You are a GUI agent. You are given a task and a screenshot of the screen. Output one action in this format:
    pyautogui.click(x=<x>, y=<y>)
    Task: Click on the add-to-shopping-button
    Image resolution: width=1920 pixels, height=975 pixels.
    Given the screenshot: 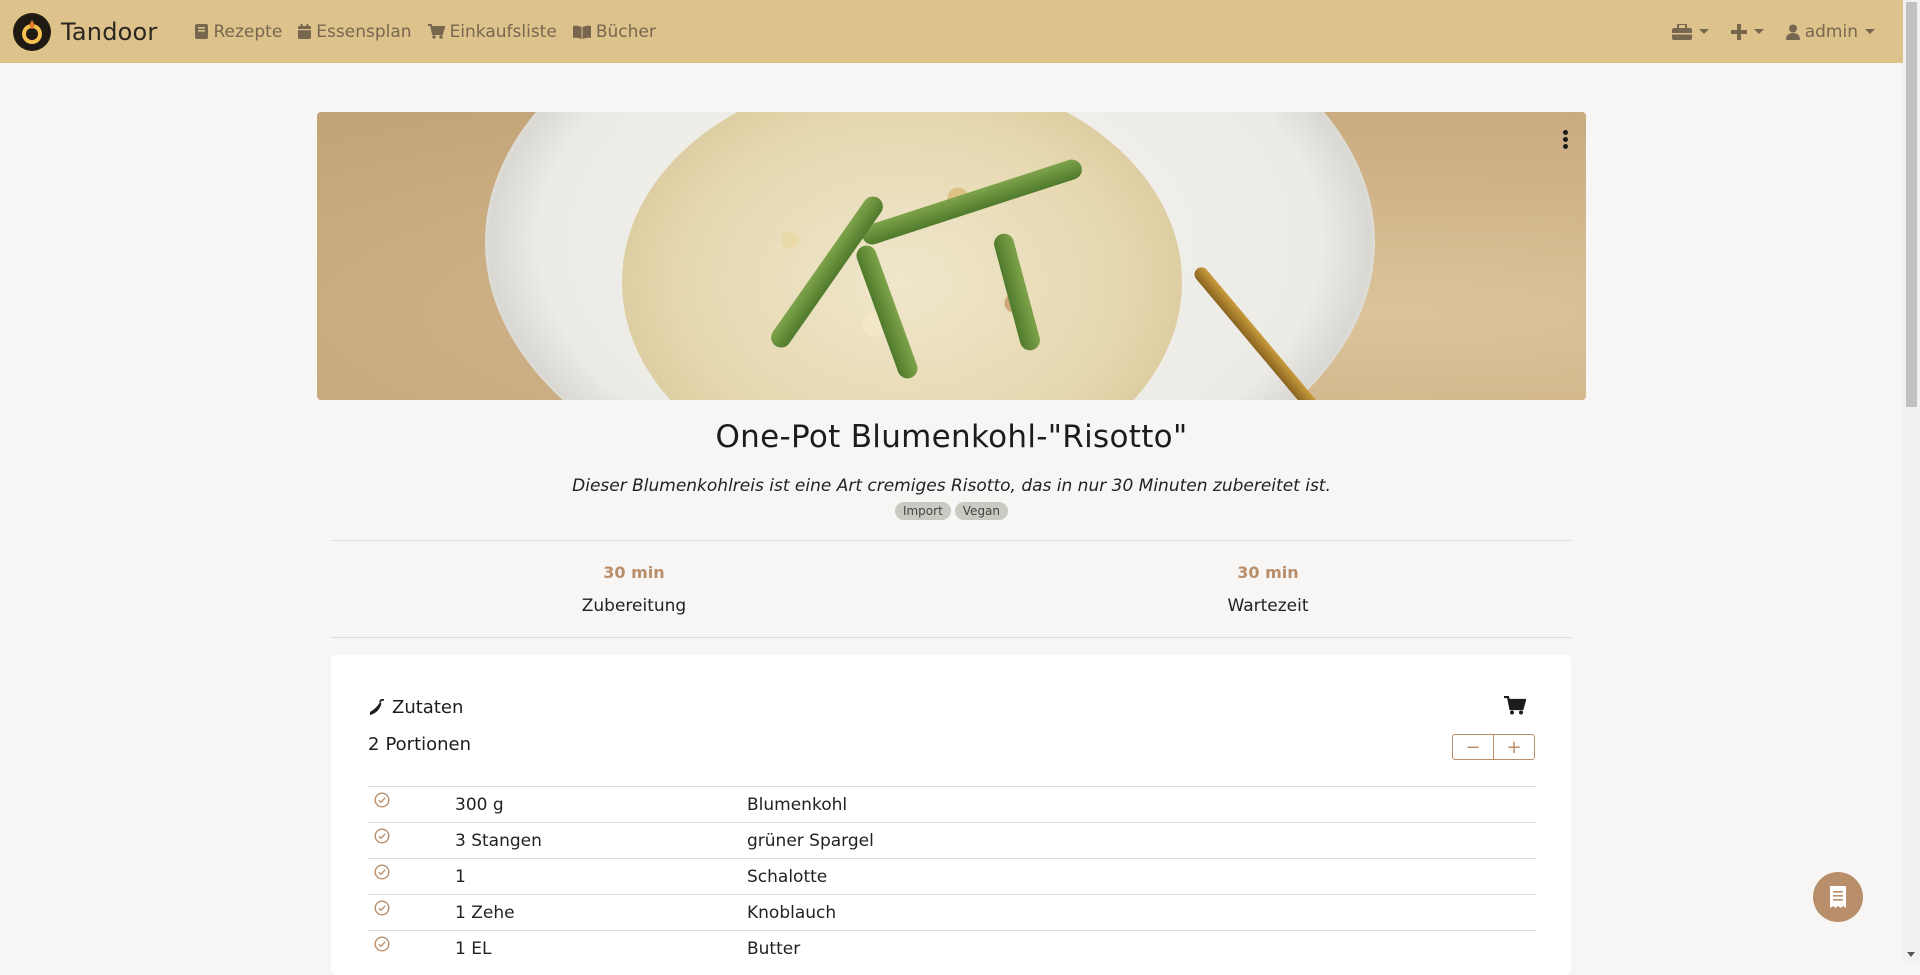 What is the action you would take?
    pyautogui.click(x=1515, y=707)
    